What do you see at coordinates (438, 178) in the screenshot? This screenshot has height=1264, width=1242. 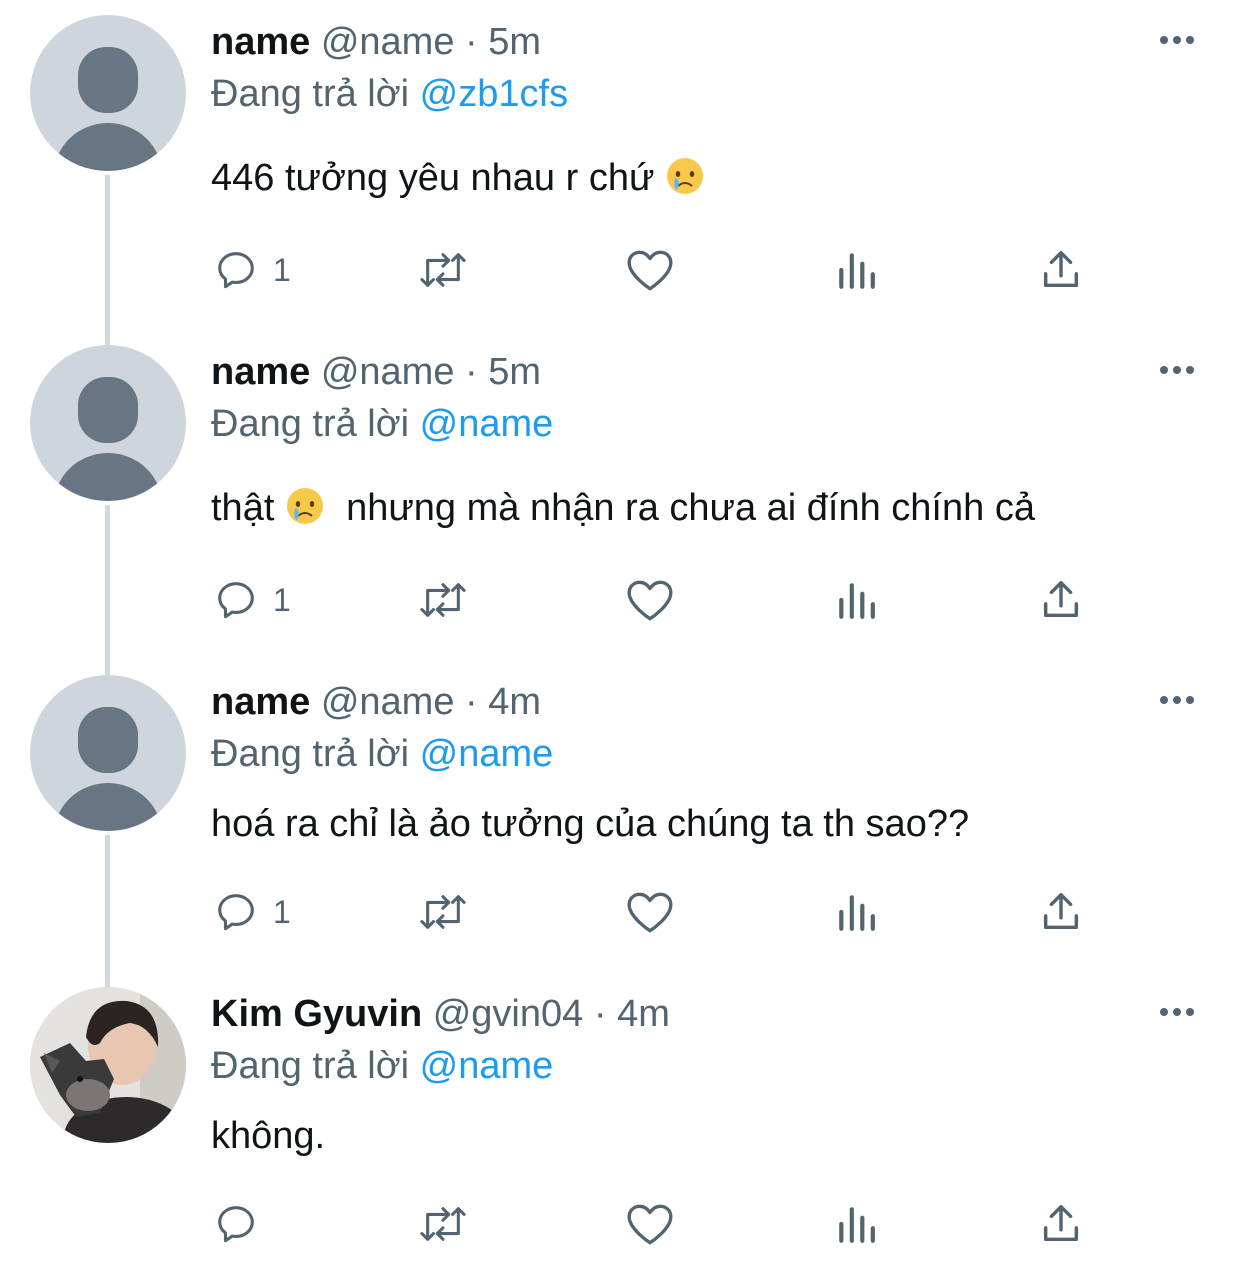 I see `tweet-text-part: 446 tưởng yêu nhau r chứ` at bounding box center [438, 178].